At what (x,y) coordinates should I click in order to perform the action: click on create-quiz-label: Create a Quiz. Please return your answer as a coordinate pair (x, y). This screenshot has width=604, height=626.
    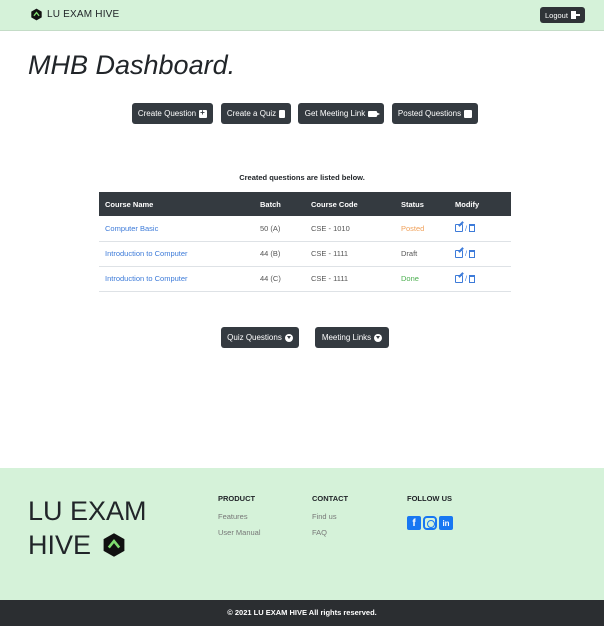
    Looking at the image, I should click on (251, 113).